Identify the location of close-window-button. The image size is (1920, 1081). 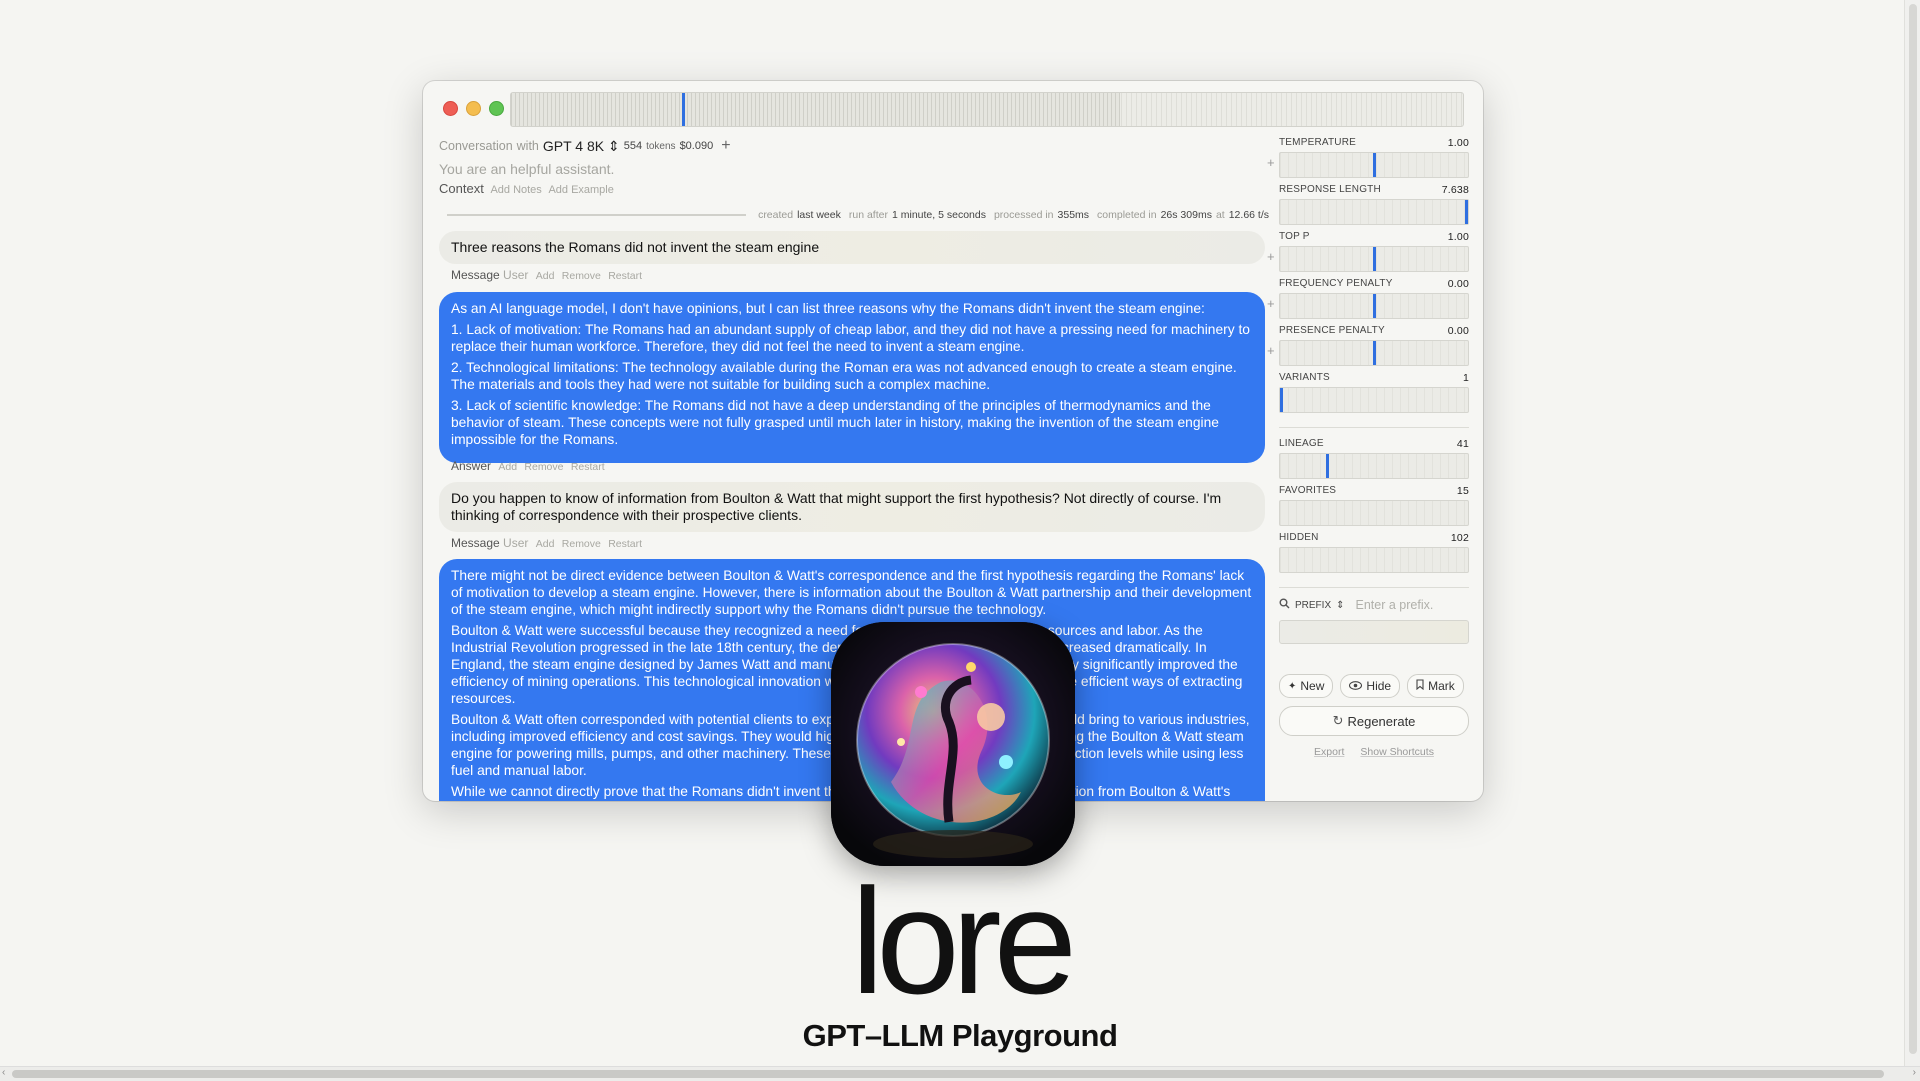
(450, 108).